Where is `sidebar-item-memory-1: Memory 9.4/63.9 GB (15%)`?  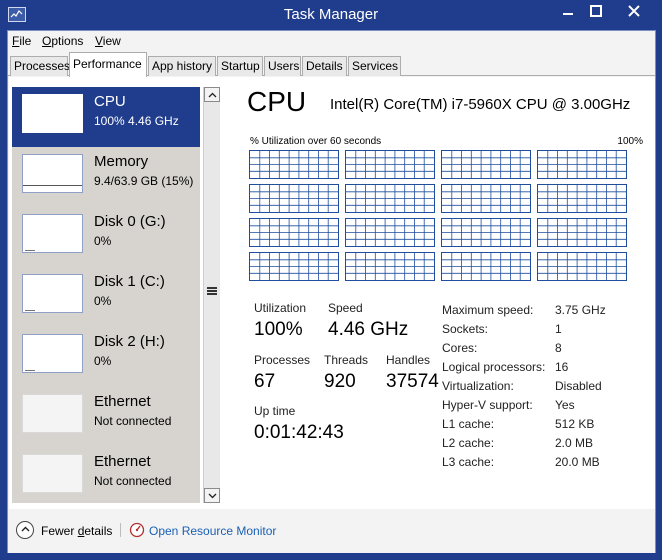 sidebar-item-memory-1: Memory 9.4/63.9 GB (15%) is located at coordinates (106, 177).